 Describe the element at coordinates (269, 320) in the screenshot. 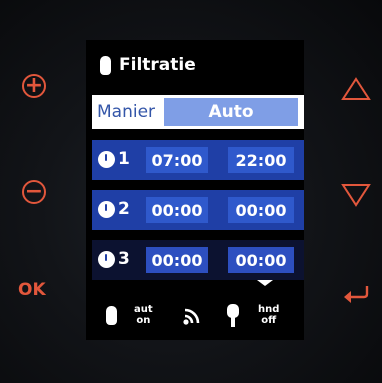

I see `hand-status-line2: off` at that location.